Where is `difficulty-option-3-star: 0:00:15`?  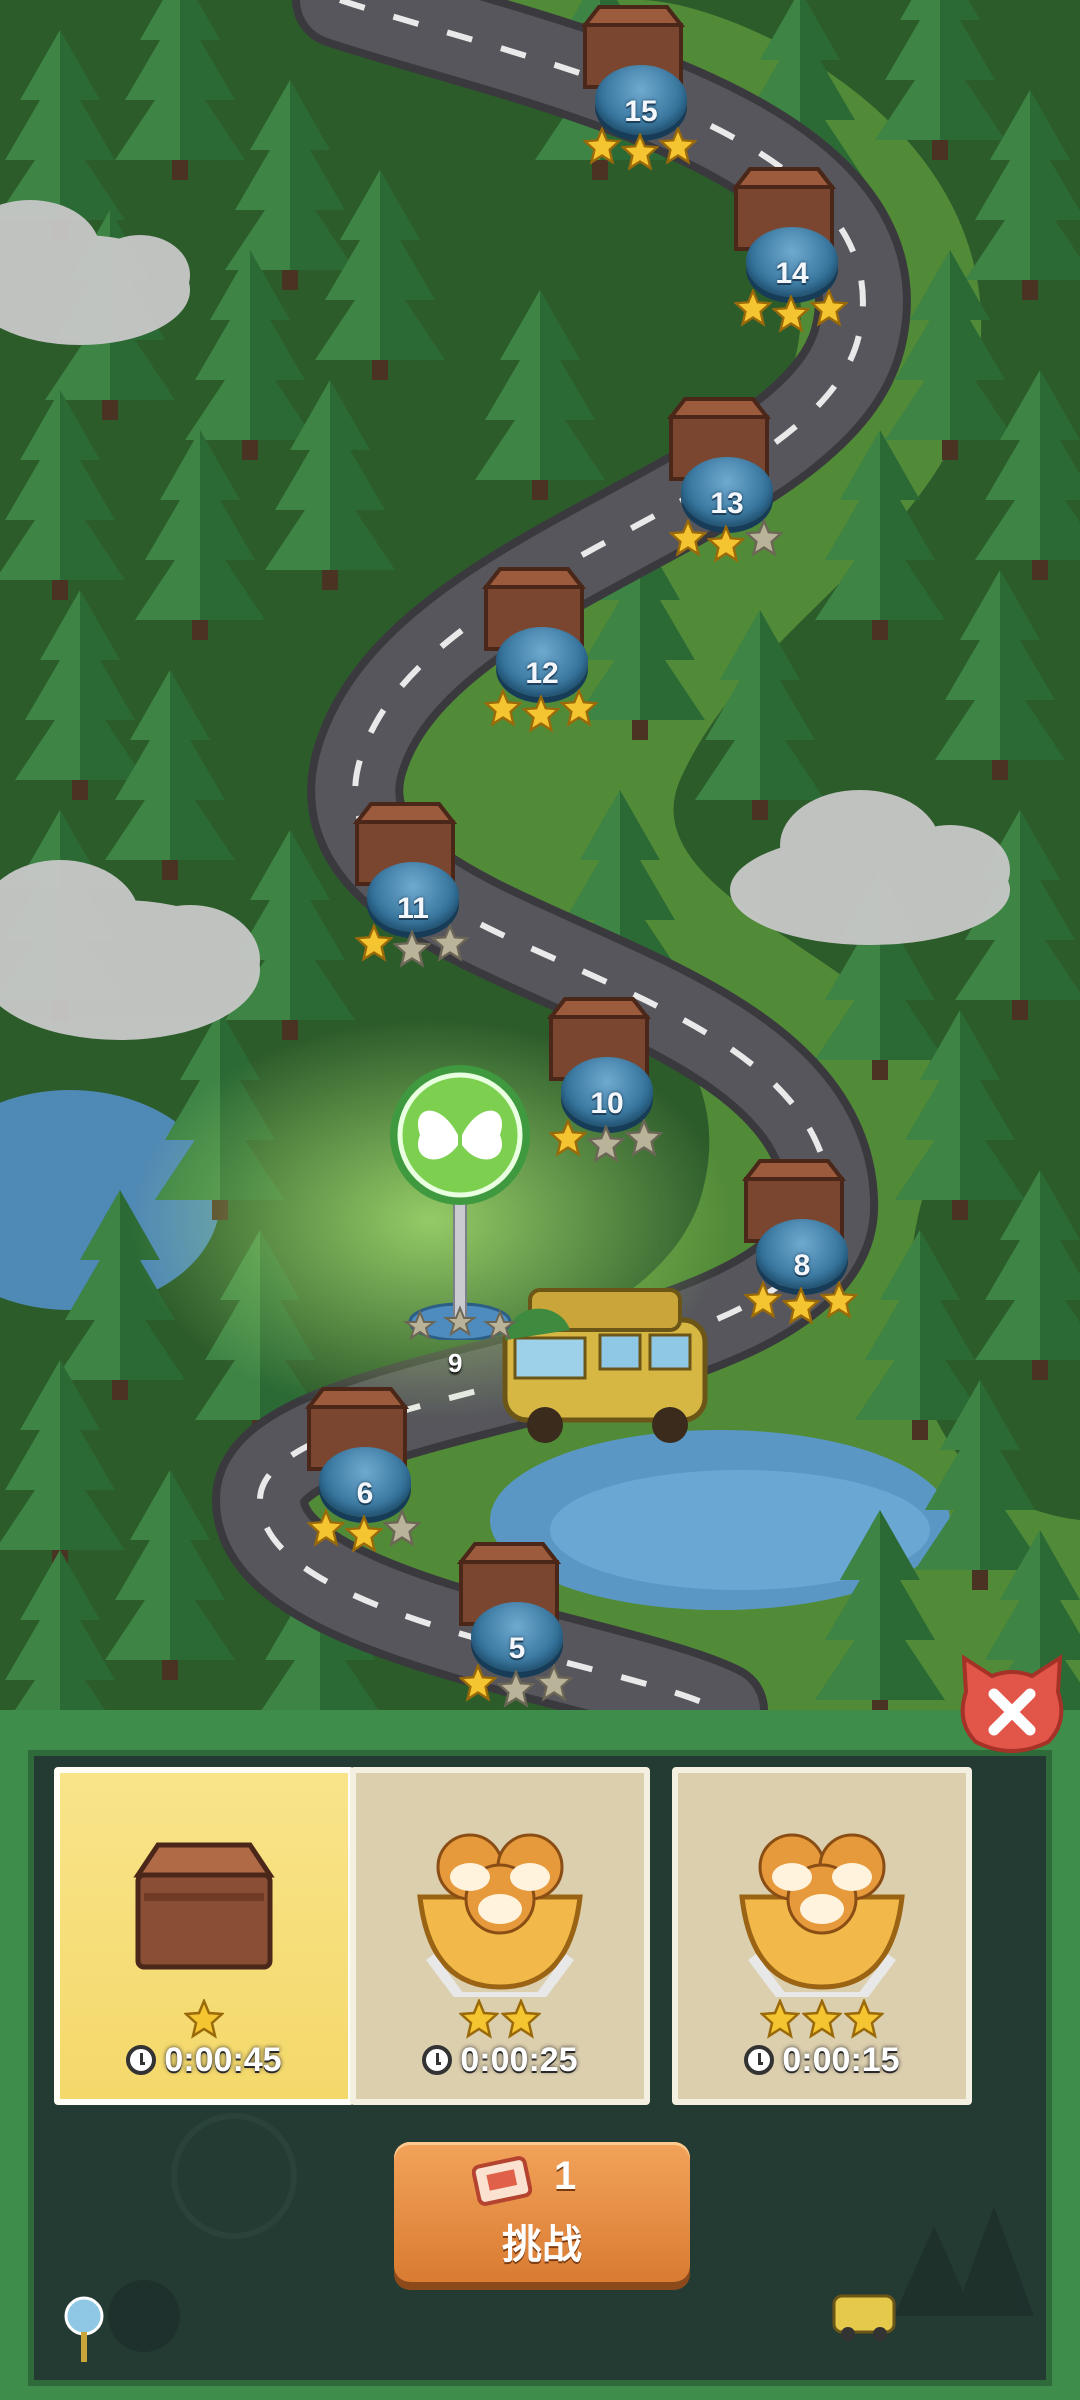
difficulty-option-3-star: 0:00:15 is located at coordinates (822, 1936).